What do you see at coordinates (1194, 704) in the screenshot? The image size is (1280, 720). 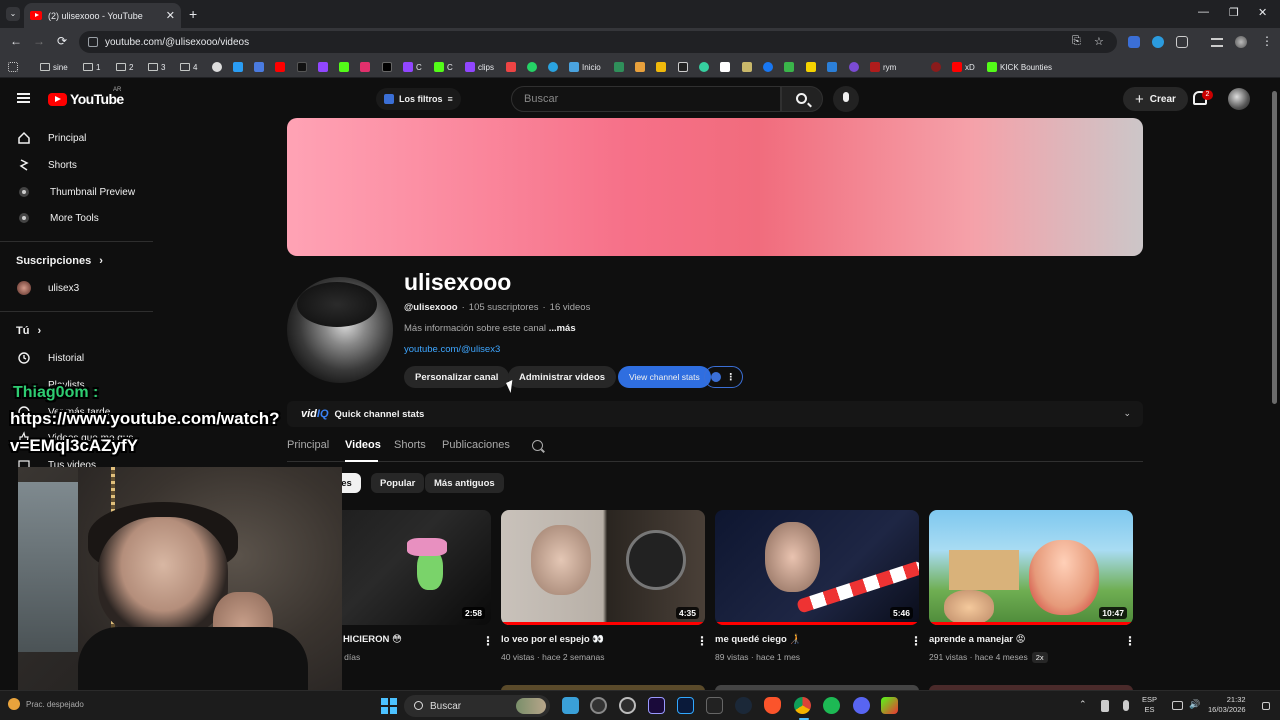 I see `volume-icon: 🔊` at bounding box center [1194, 704].